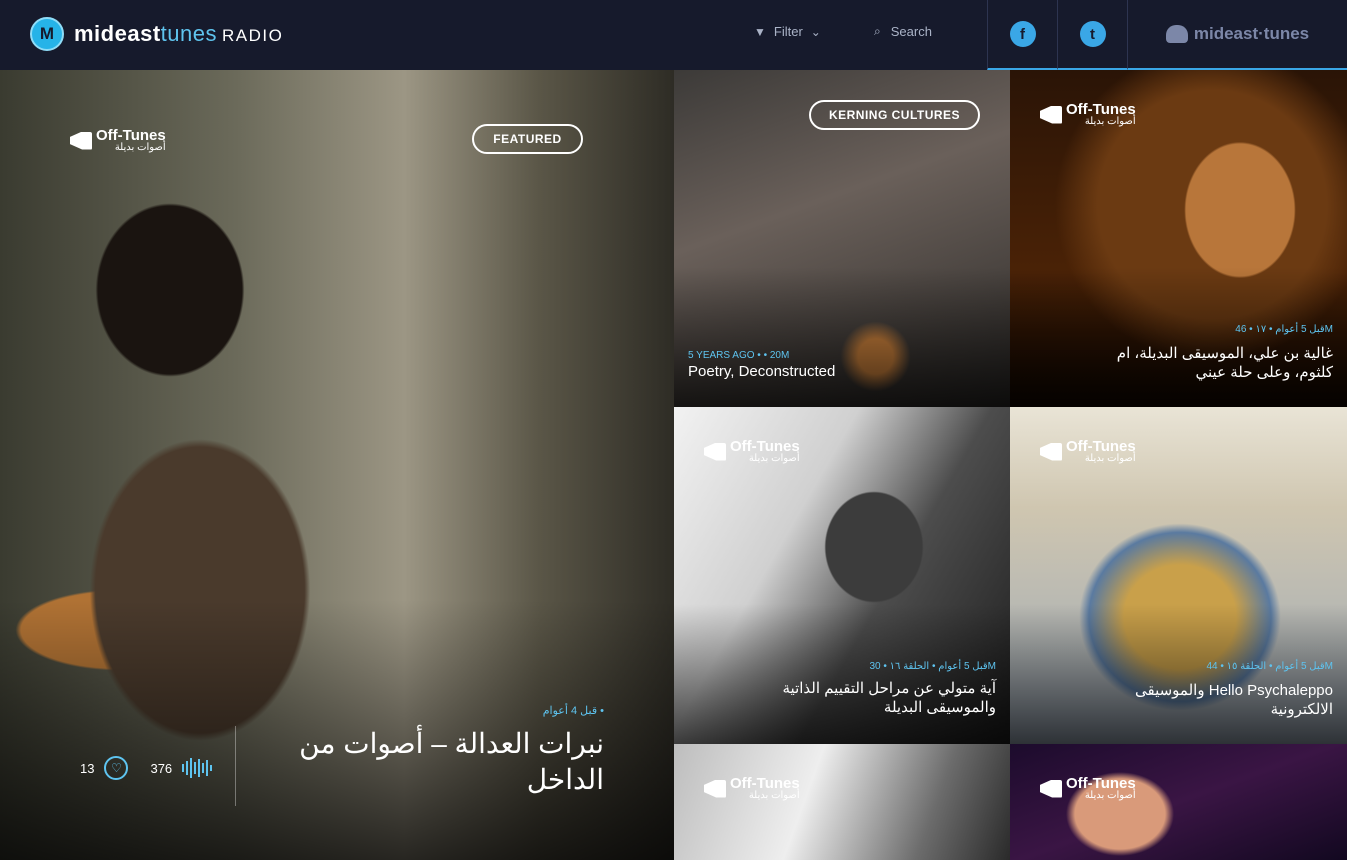 This screenshot has width=1347, height=860. I want to click on logo-text: mideasttunes RADIO, so click(178, 34).